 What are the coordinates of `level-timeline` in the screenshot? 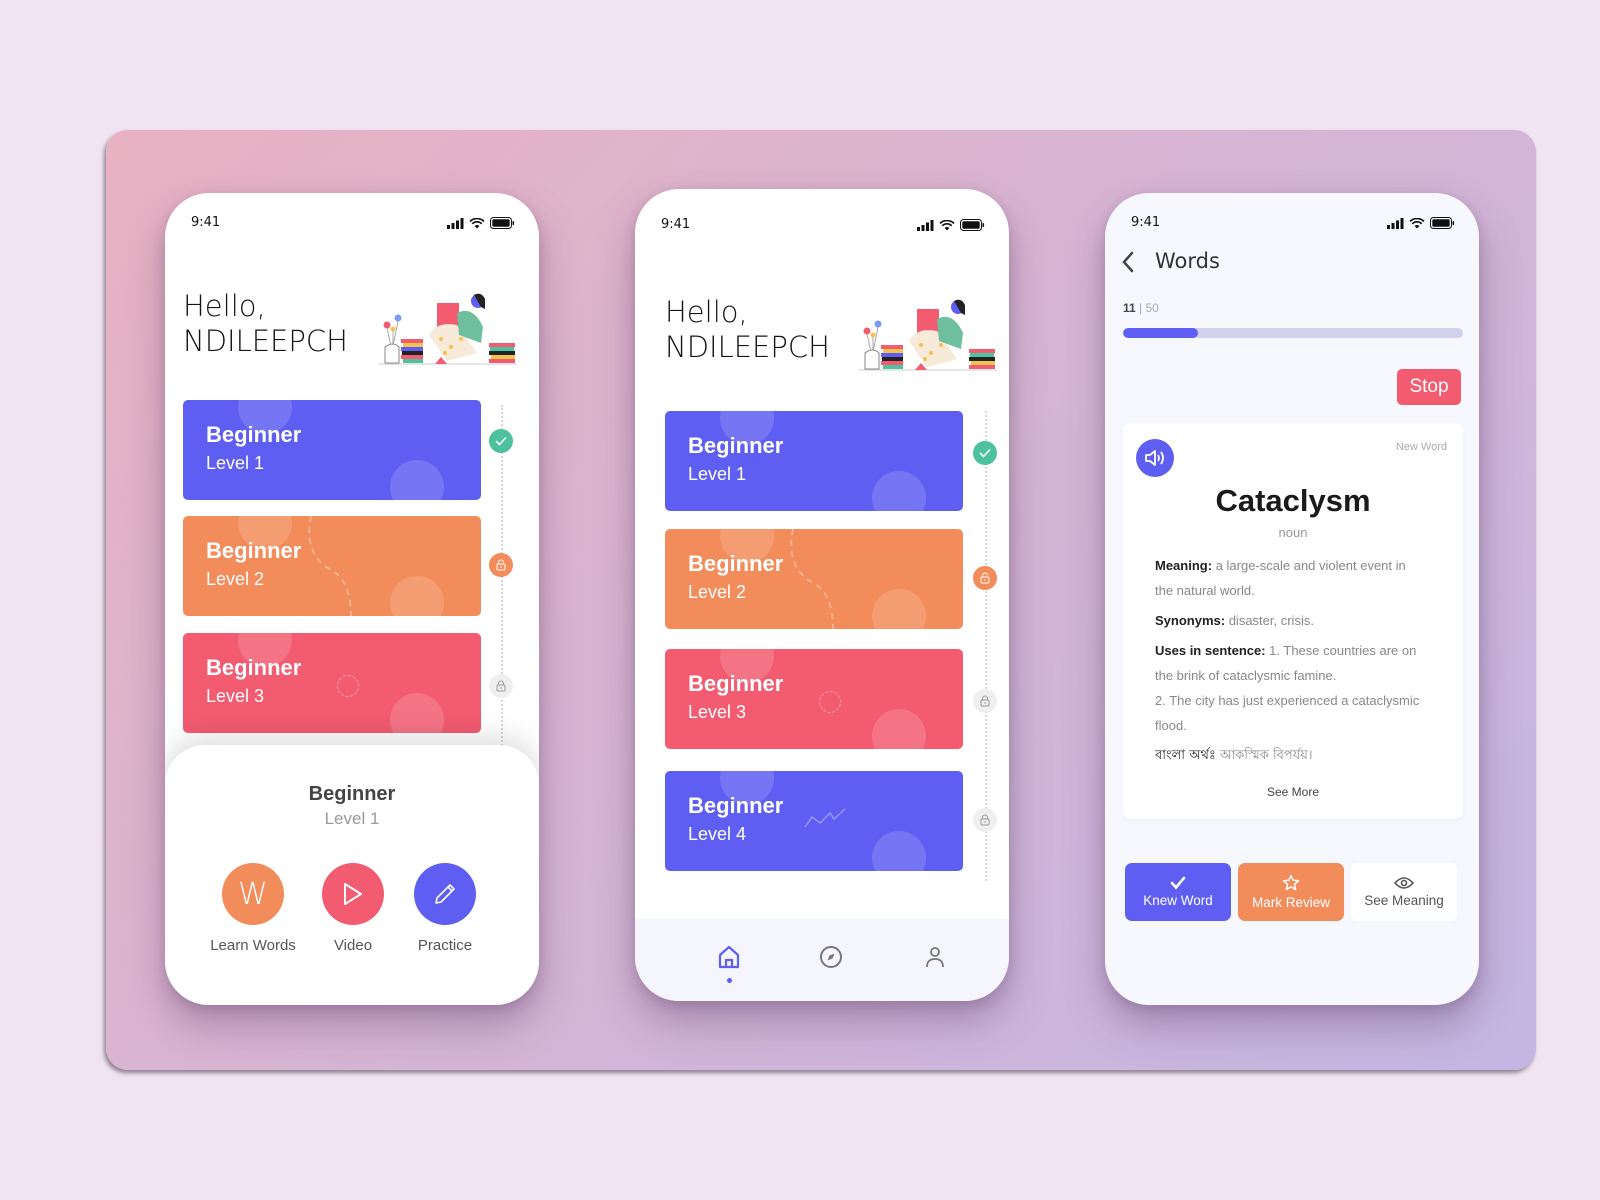 It's located at (502, 585).